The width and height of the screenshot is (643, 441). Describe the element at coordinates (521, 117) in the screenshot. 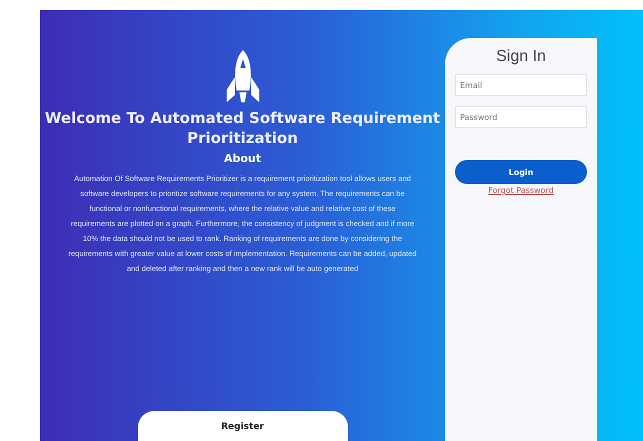

I see `password-field: Password` at that location.